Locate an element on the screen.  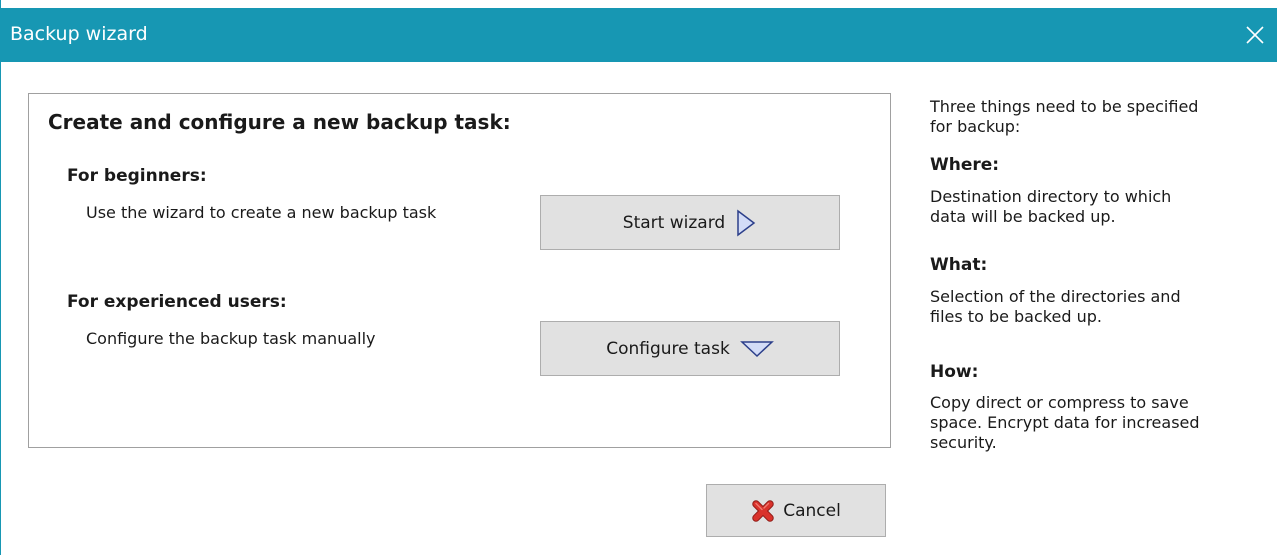
red-x-icon is located at coordinates (763, 510).